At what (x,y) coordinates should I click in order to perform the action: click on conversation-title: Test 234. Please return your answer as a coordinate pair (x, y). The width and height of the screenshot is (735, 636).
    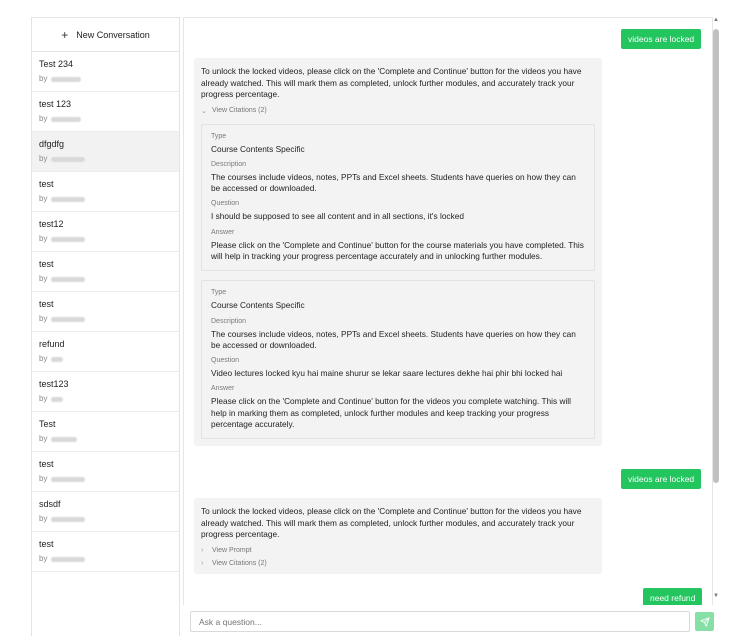
    Looking at the image, I should click on (56, 64).